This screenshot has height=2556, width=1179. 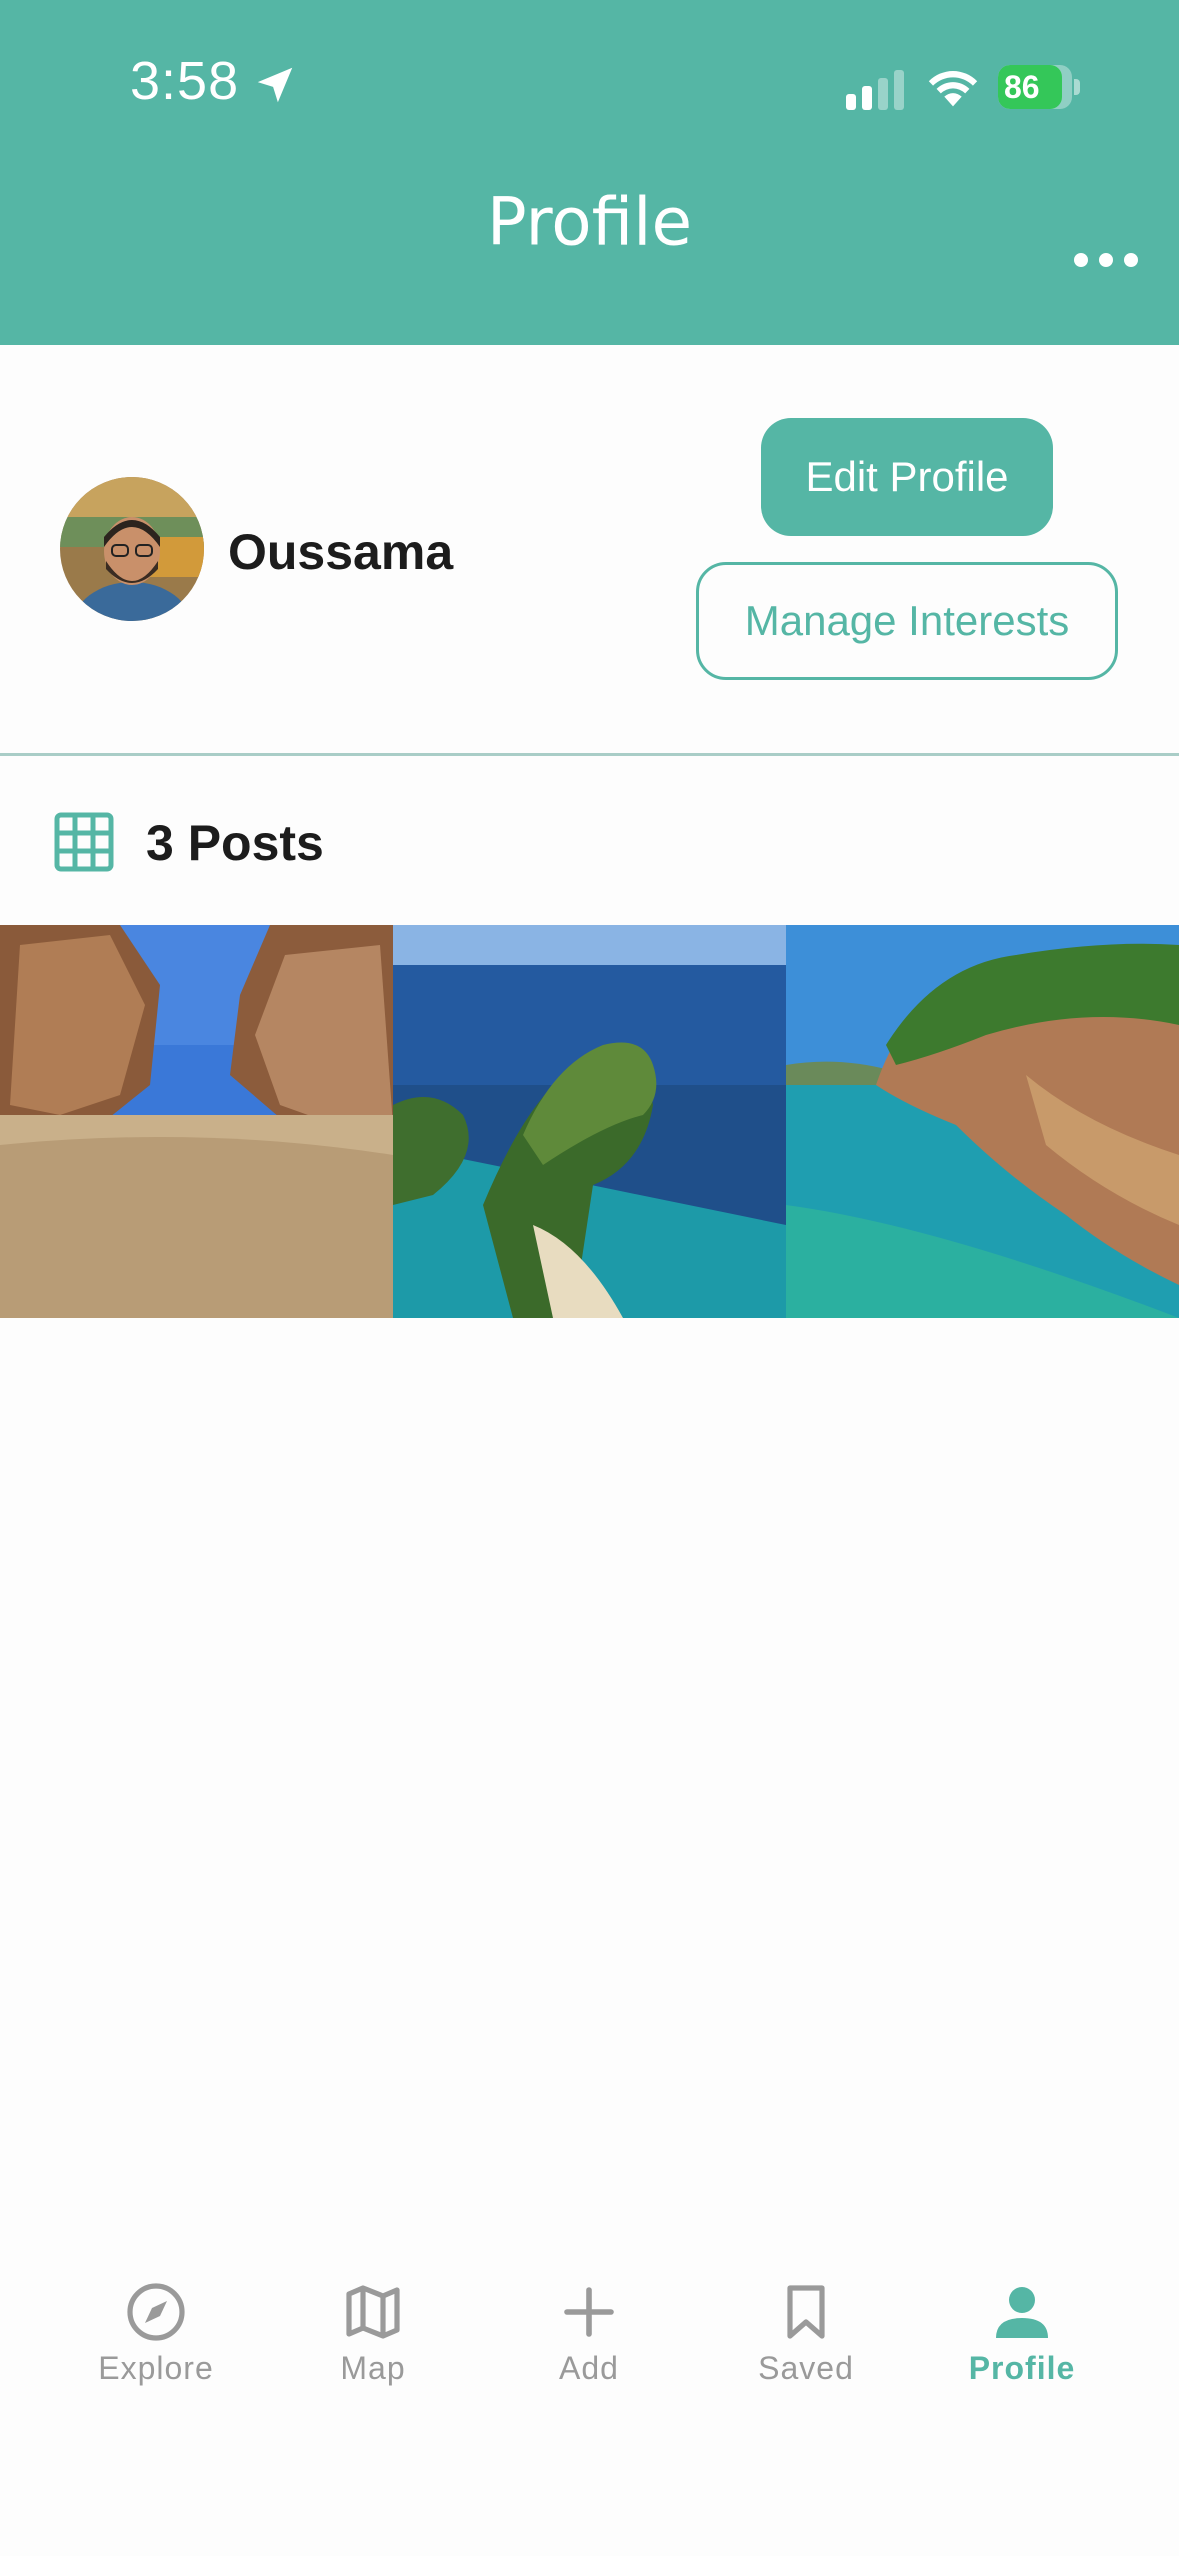 What do you see at coordinates (185, 81) in the screenshot?
I see `status-time: 3:58` at bounding box center [185, 81].